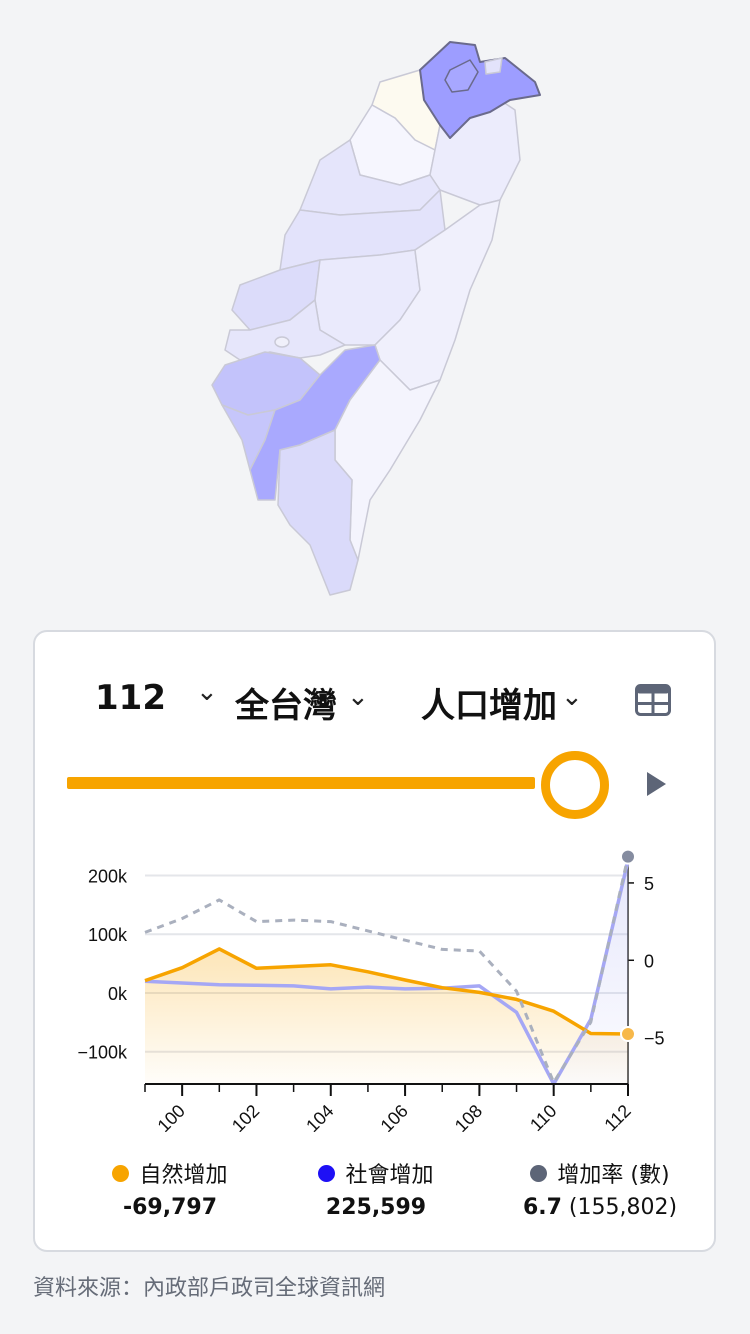  I want to click on y-tick-label-right: 0, so click(649, 961).